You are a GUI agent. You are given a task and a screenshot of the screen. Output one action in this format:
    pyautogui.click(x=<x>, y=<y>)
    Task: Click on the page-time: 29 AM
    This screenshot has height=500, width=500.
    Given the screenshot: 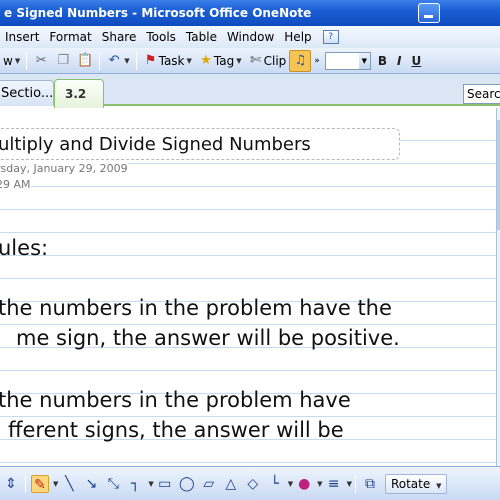 What is the action you would take?
    pyautogui.click(x=15, y=184)
    